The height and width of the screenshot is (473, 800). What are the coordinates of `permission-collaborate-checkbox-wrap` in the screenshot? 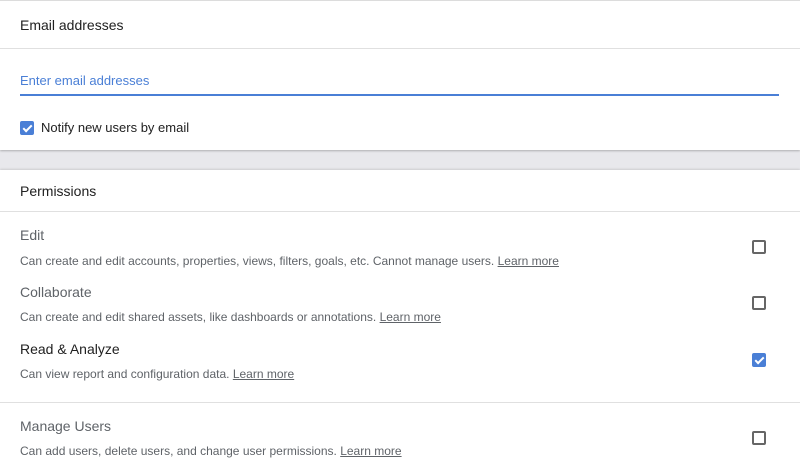 It's located at (759, 305).